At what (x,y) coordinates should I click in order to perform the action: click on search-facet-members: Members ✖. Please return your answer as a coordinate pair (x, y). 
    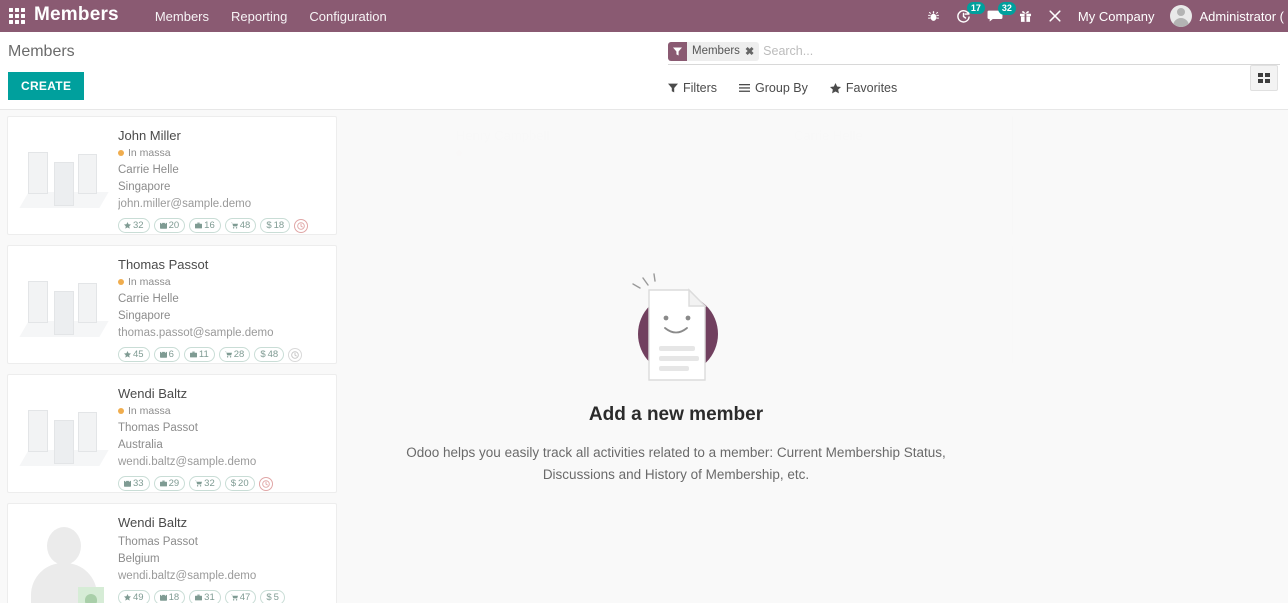
    Looking at the image, I should click on (714, 51).